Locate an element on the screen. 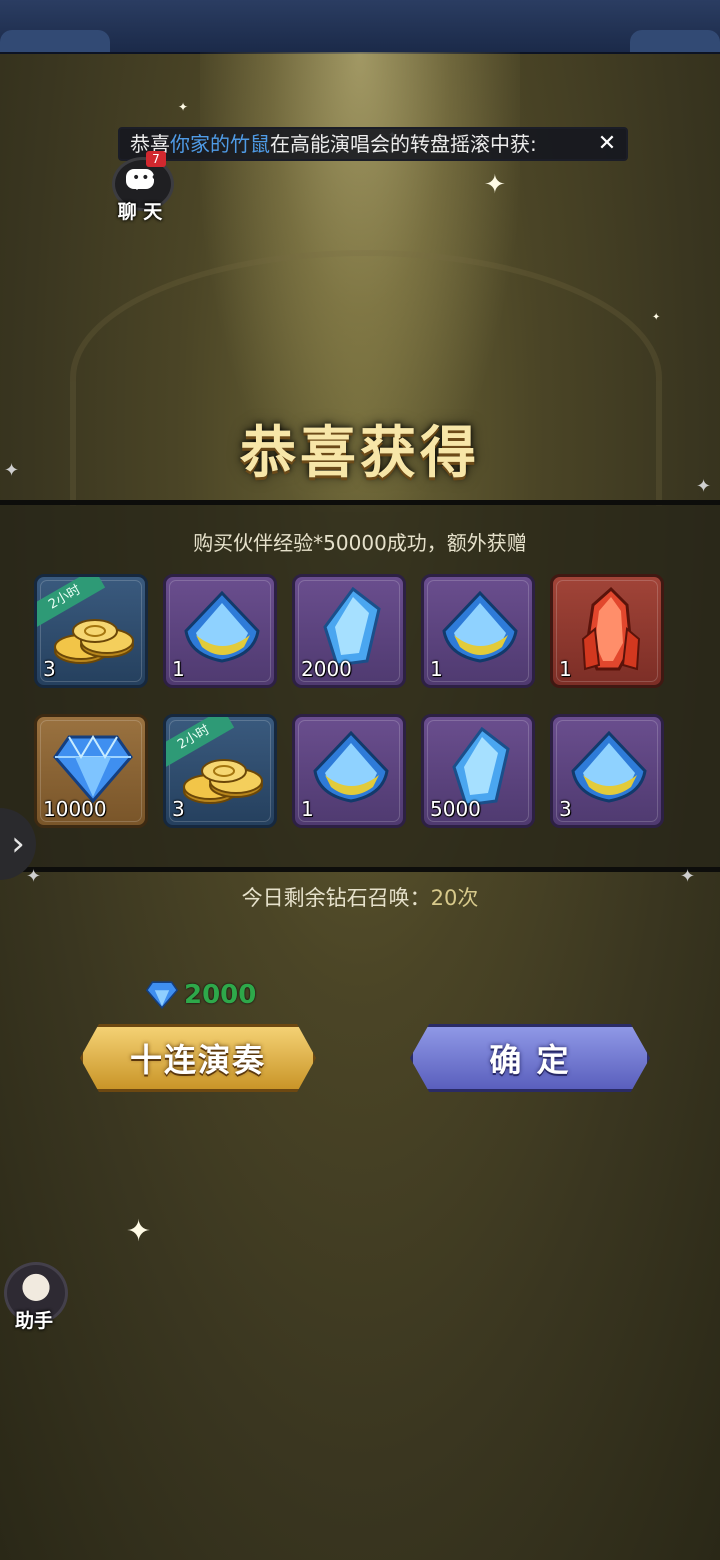 The height and width of the screenshot is (1560, 720). reward-item-blue-crystal: 5000 is located at coordinates (478, 771).